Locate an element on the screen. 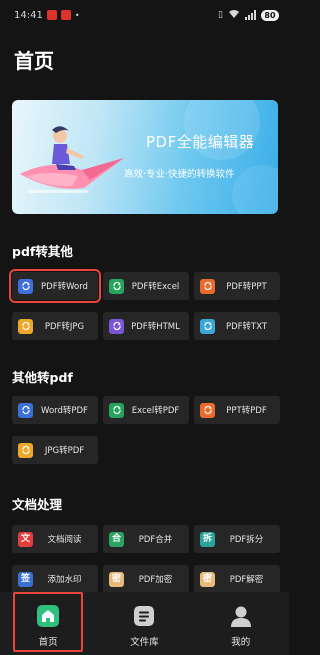  battery-icon: 80 is located at coordinates (270, 15).